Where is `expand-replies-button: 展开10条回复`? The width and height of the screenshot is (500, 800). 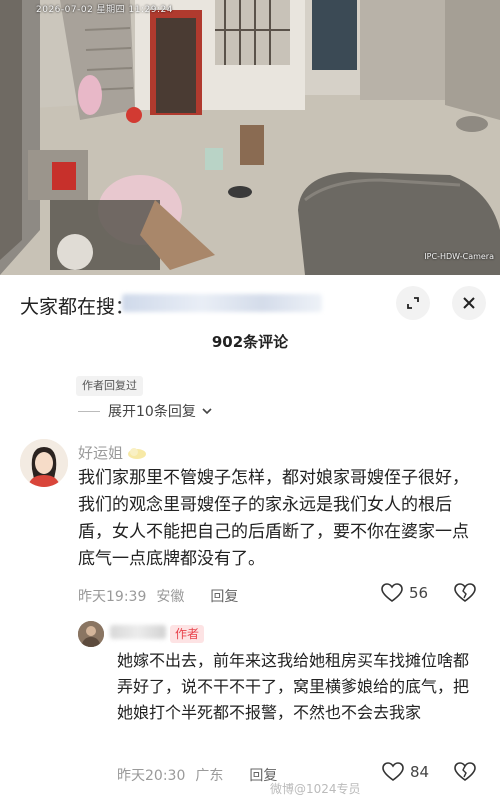 expand-replies-button: 展开10条回复 is located at coordinates (146, 411).